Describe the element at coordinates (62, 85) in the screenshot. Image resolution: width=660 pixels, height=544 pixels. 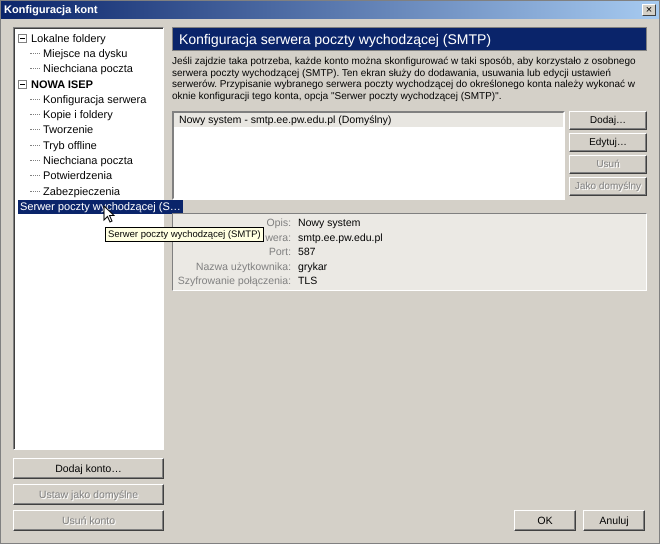
I see `tree-item: NOWA ISEP` at that location.